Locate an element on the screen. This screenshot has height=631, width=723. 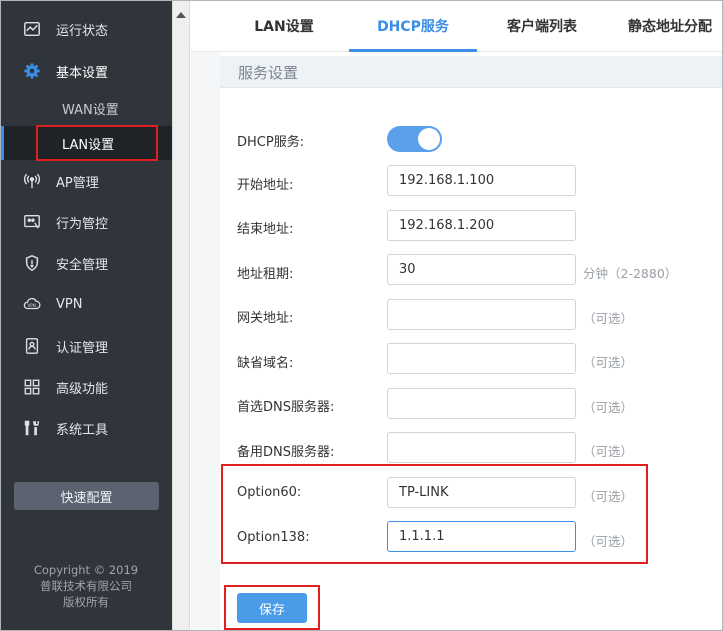
sidebar-item-auth: 认证管理 is located at coordinates (86, 346).